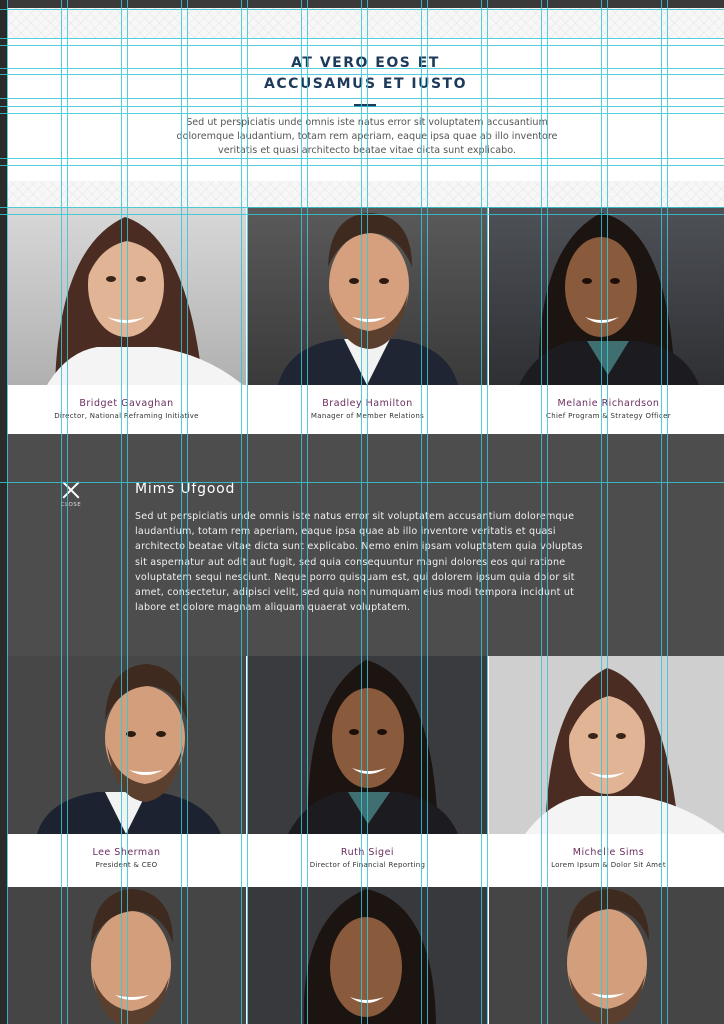 Image resolution: width=724 pixels, height=1024 pixels. Describe the element at coordinates (126, 860) in the screenshot. I see `card-caption: Lee Sherman President & CEO` at that location.